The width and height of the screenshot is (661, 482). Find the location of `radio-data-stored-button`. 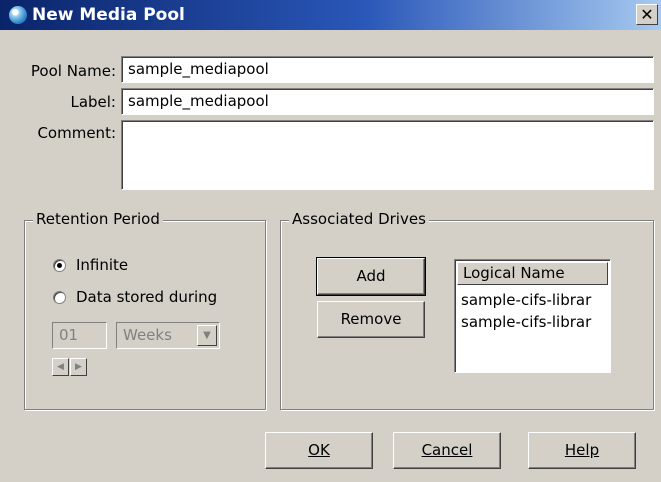

radio-data-stored-button is located at coordinates (59, 297).